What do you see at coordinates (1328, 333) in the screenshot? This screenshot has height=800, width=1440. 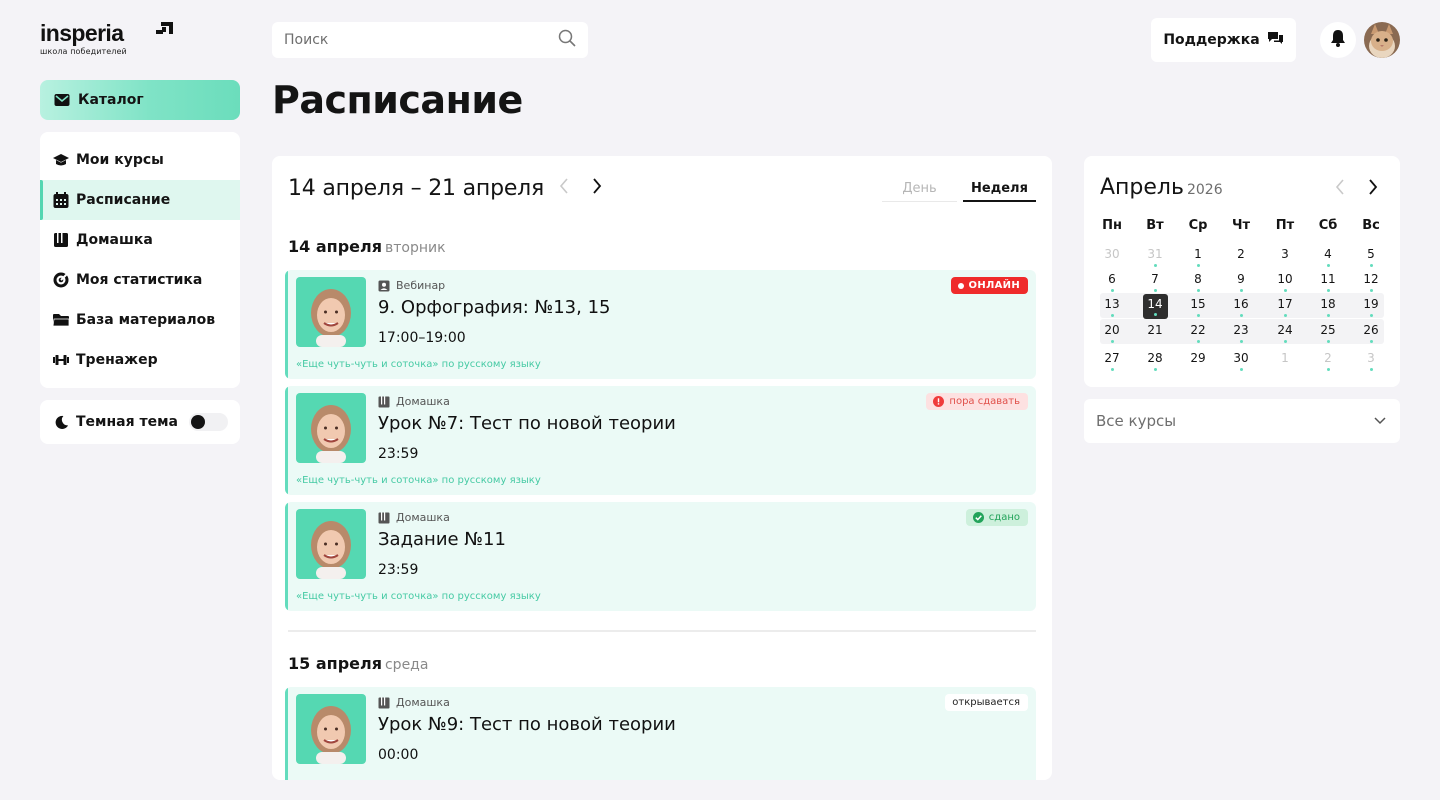 I see `calendar-day: 25` at bounding box center [1328, 333].